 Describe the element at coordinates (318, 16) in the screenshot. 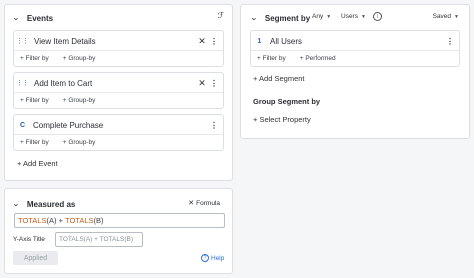

I see `any-select-label: Any` at that location.